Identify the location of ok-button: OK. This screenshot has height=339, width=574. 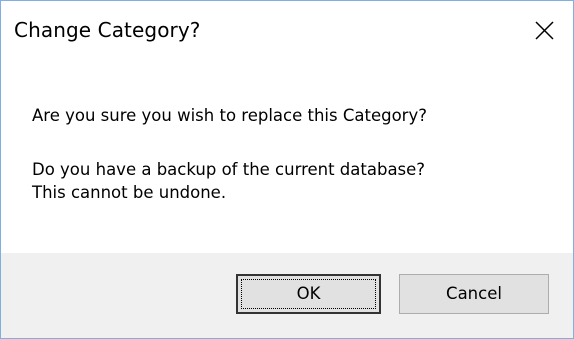
(308, 294).